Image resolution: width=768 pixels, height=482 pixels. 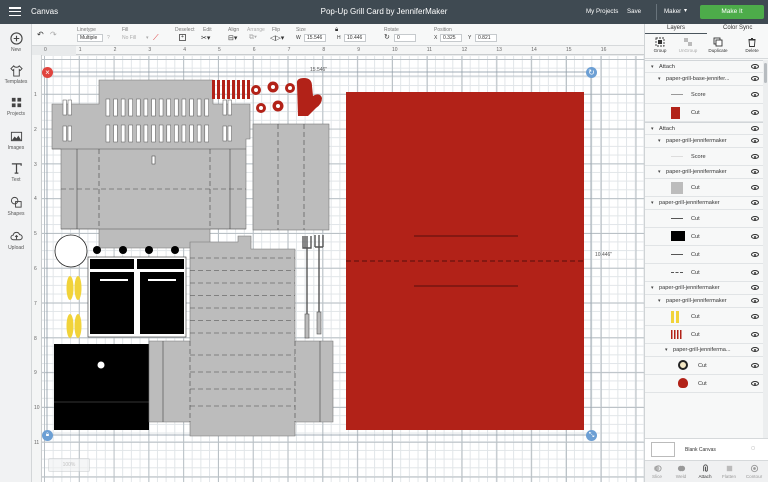 What do you see at coordinates (752, 44) in the screenshot?
I see `delete-button: Delete` at bounding box center [752, 44].